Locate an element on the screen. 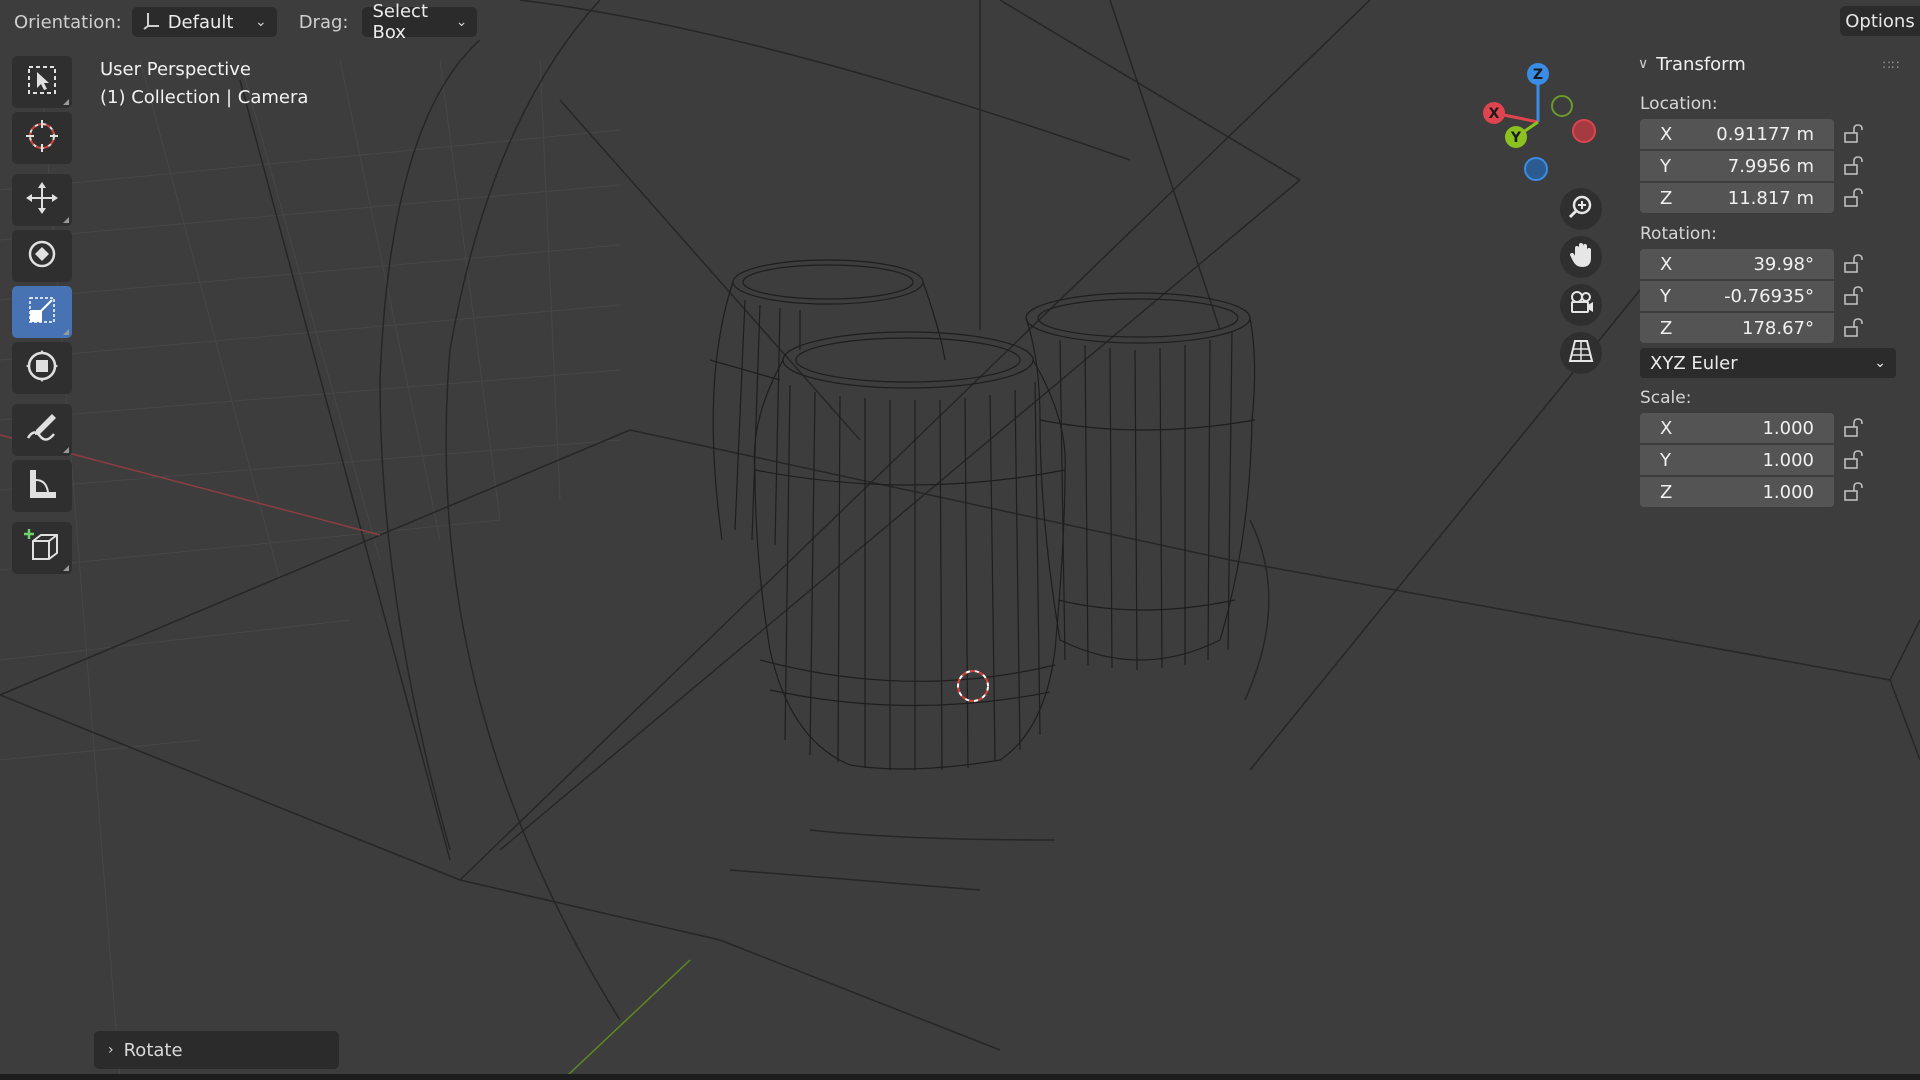 The height and width of the screenshot is (1080, 1920). rotate-icon is located at coordinates (42, 256).